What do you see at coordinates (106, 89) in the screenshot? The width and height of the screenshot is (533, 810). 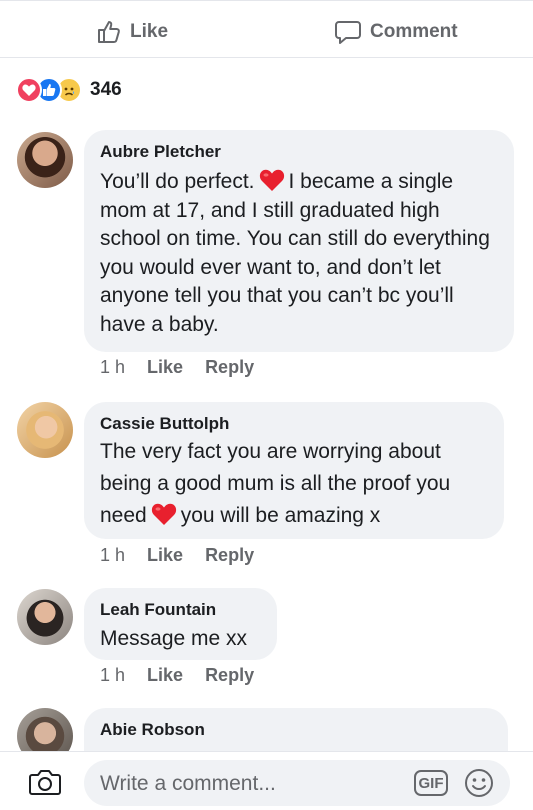 I see `reaction-count: 346` at bounding box center [106, 89].